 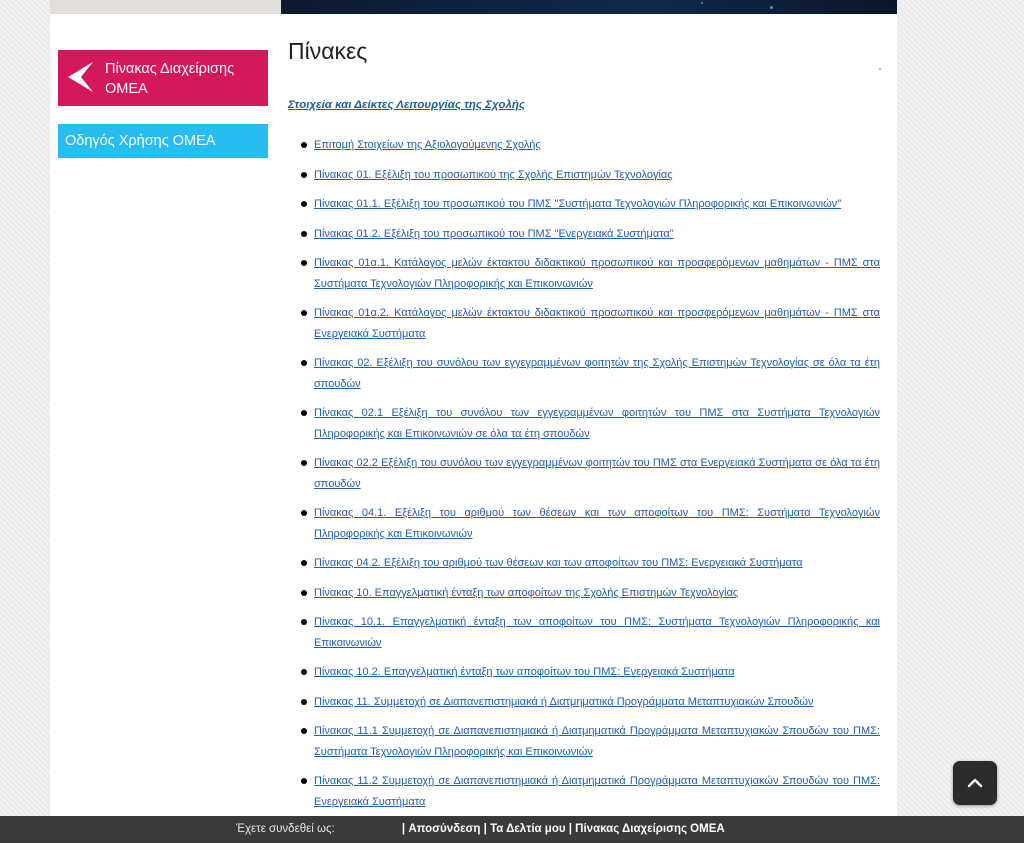 I want to click on scroll-to-top-button, so click(x=975, y=783).